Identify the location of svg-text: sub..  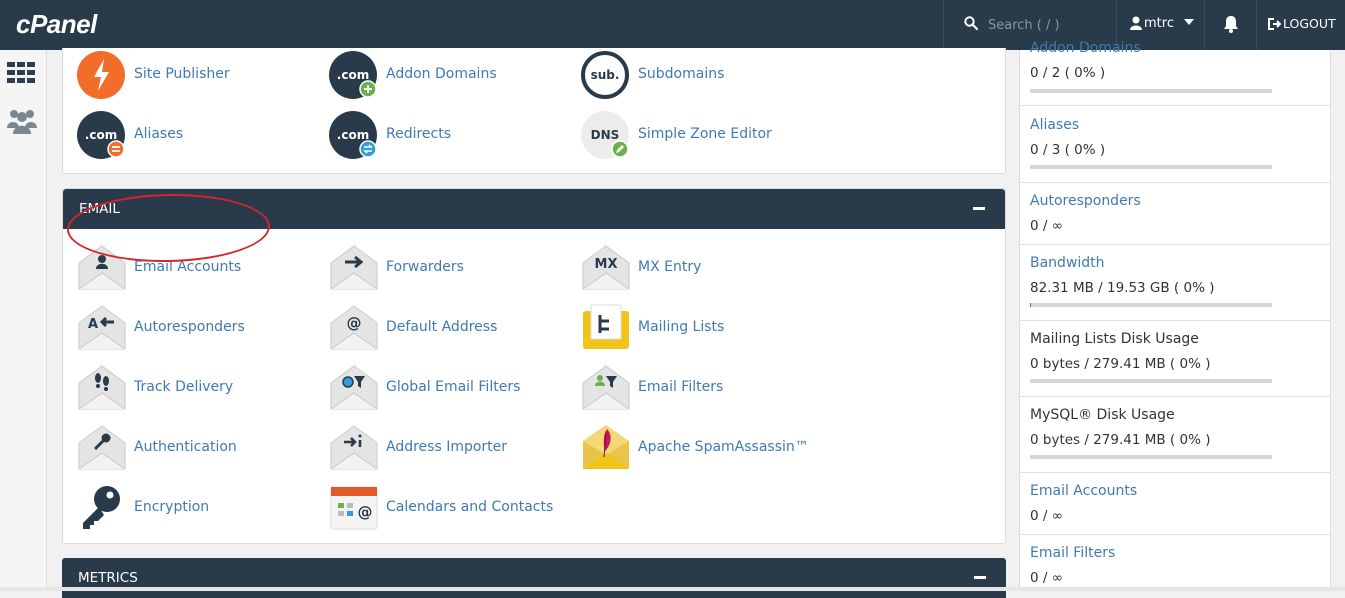
(605, 75).